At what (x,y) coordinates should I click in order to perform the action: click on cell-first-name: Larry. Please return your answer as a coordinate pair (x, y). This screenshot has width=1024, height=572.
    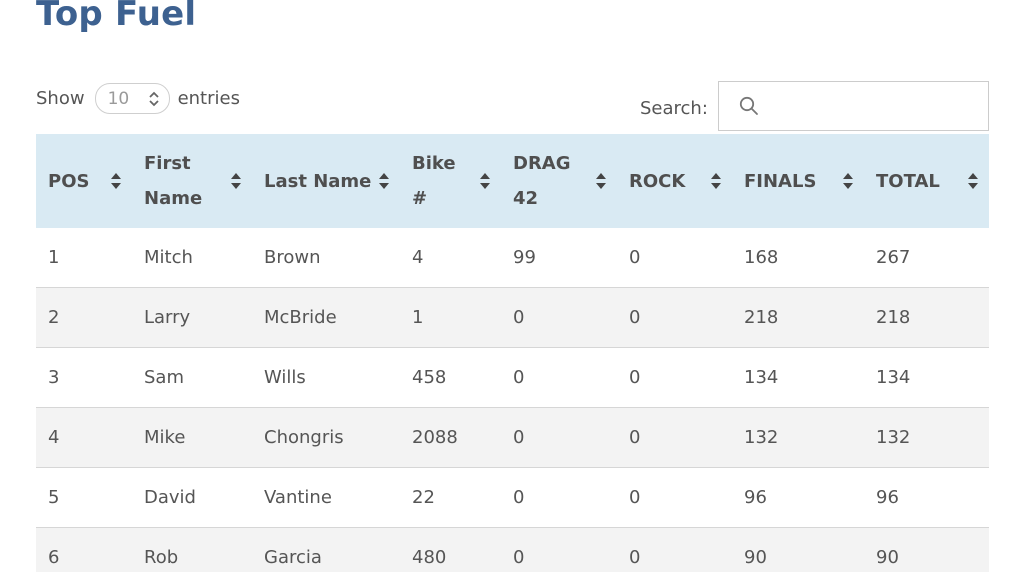
    Looking at the image, I should click on (192, 317).